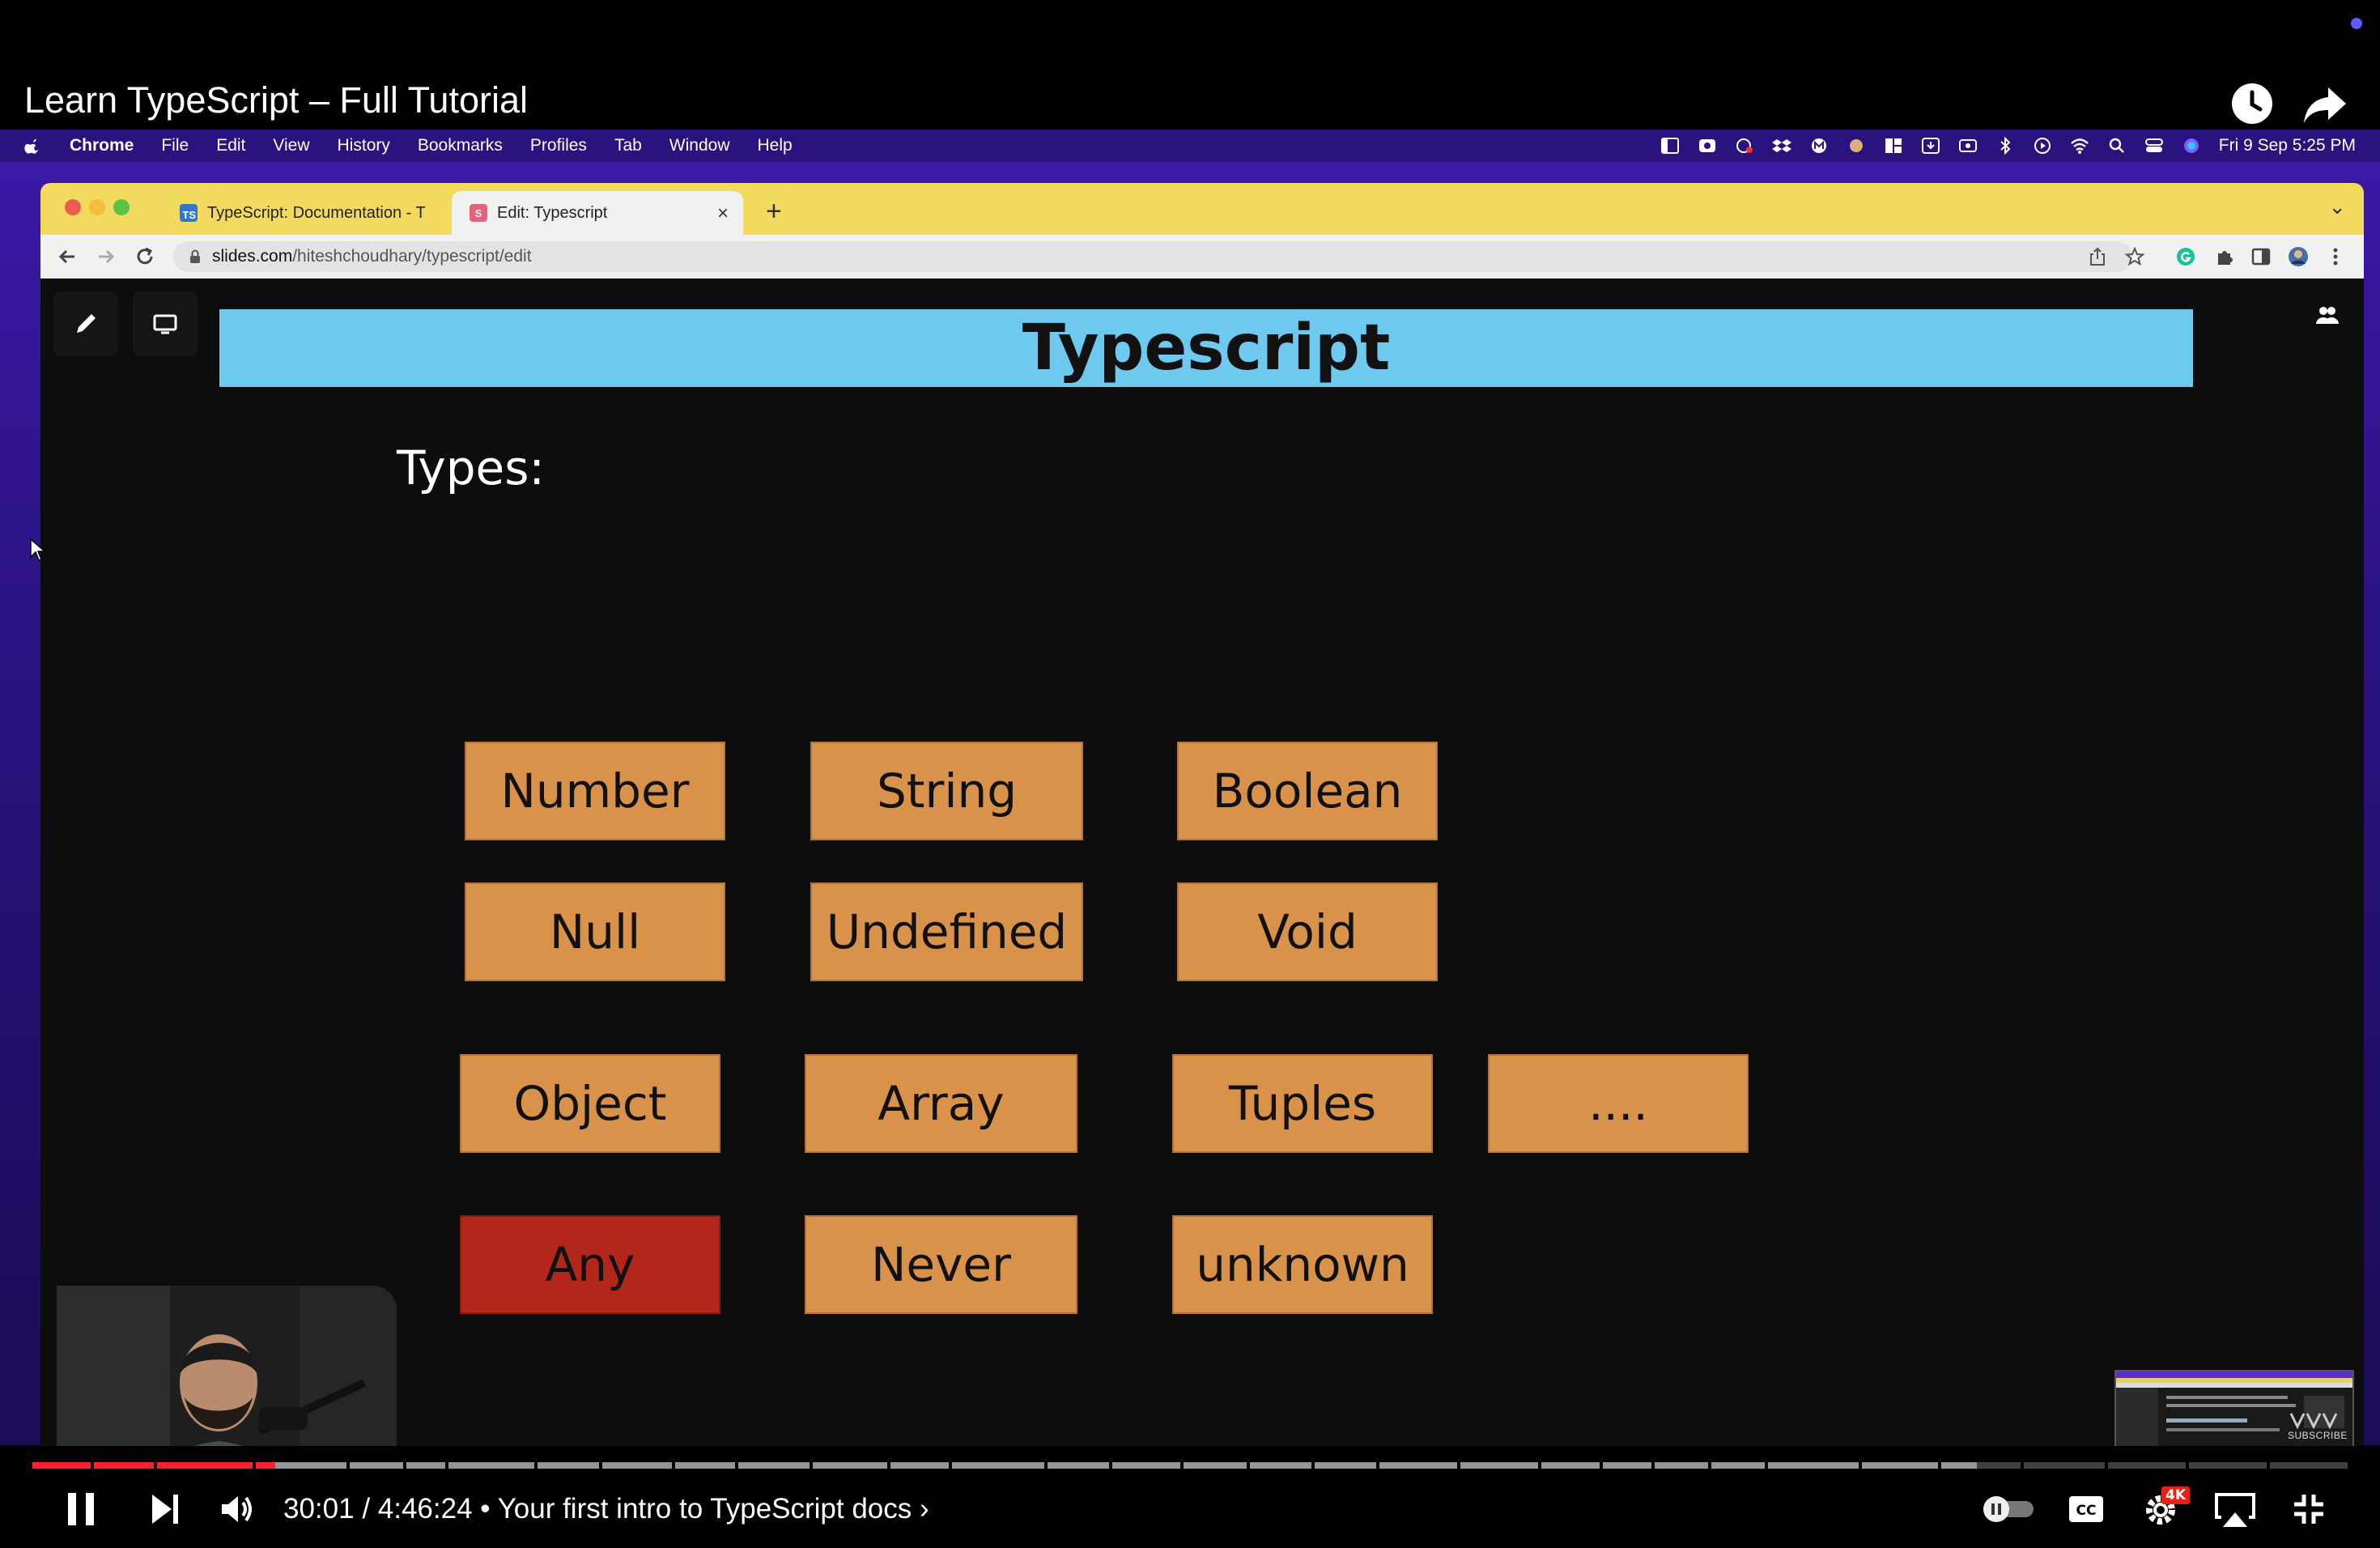 This screenshot has width=2380, height=1548. What do you see at coordinates (1302, 1103) in the screenshot?
I see `type-box-tuples: Tuples` at bounding box center [1302, 1103].